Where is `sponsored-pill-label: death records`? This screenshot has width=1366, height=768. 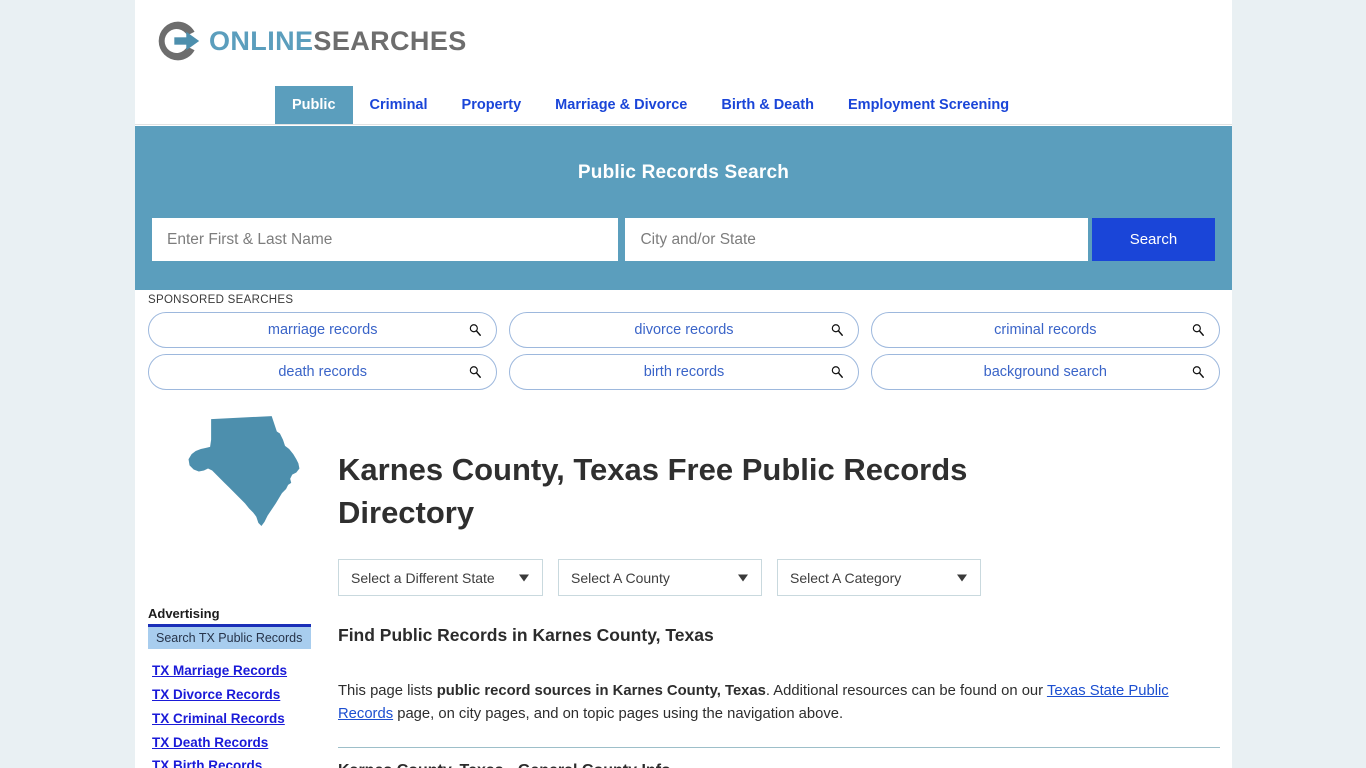 sponsored-pill-label: death records is located at coordinates (322, 372).